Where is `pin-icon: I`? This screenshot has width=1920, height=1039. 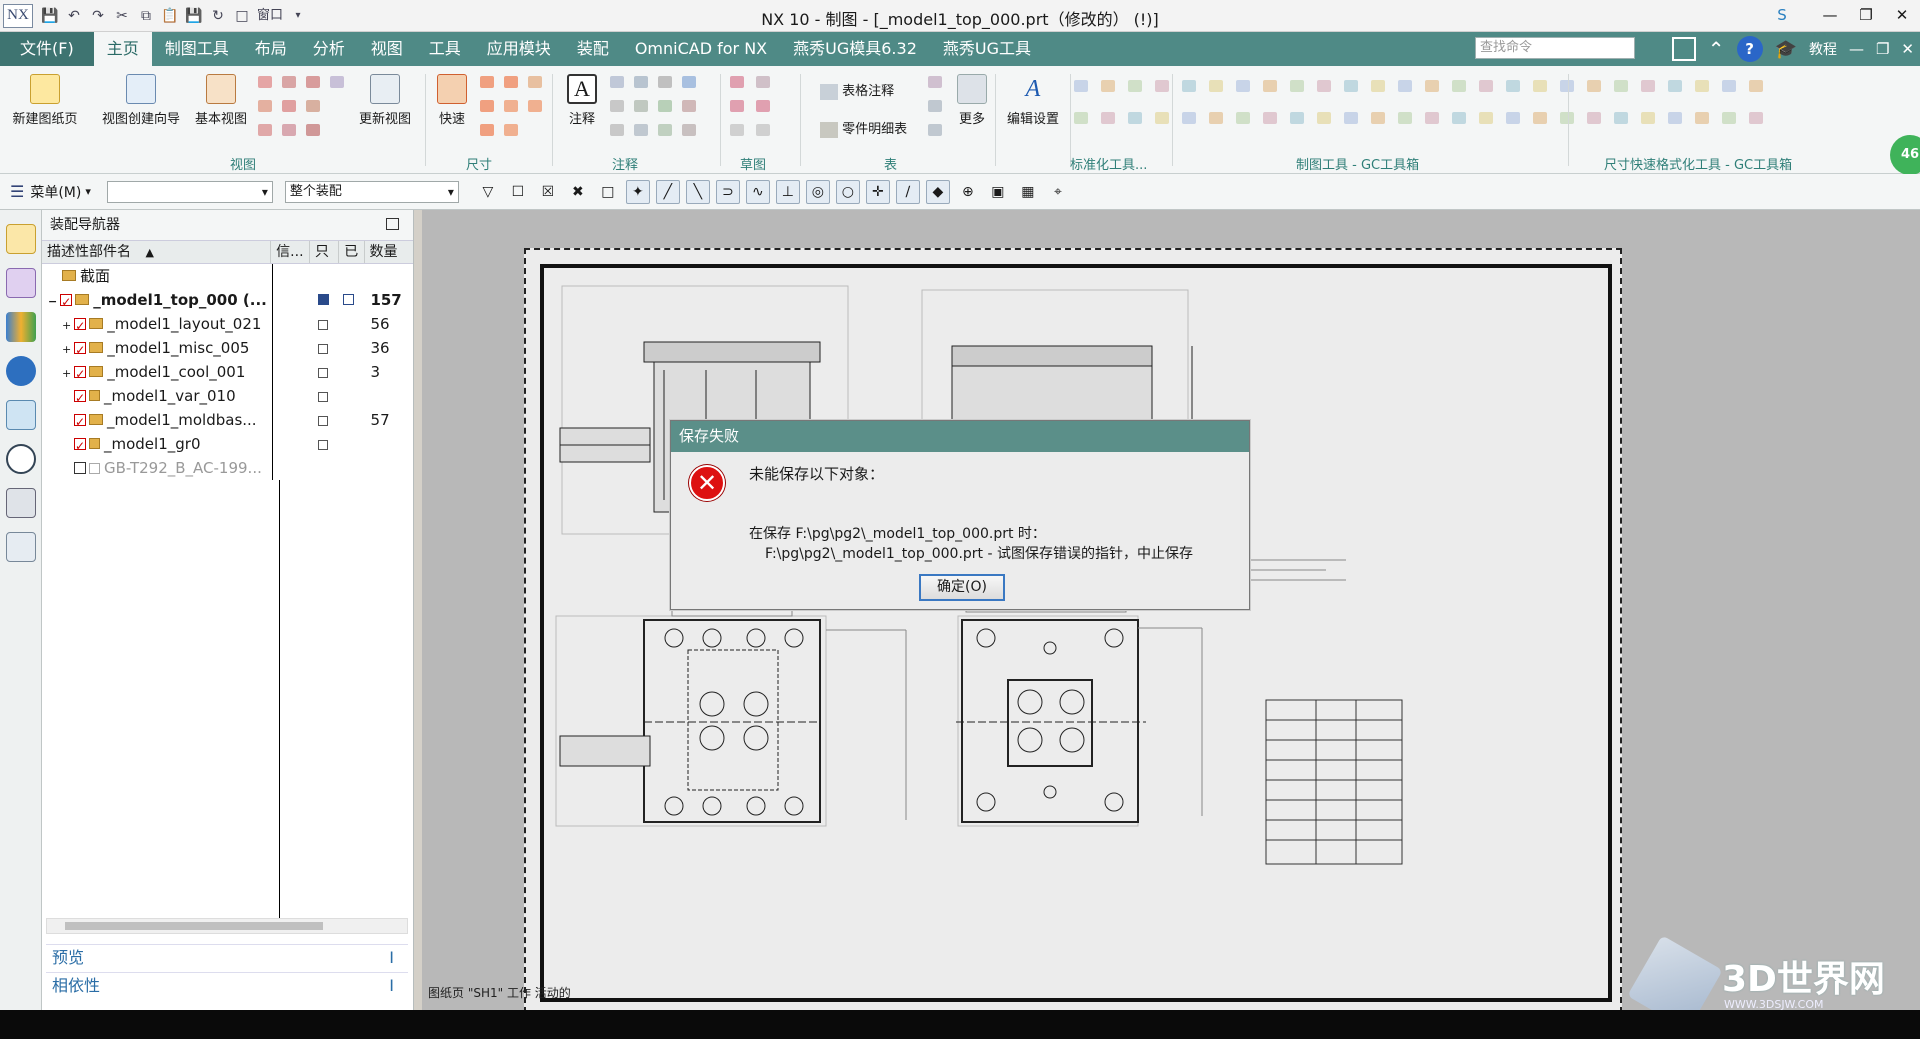 pin-icon: I is located at coordinates (391, 958).